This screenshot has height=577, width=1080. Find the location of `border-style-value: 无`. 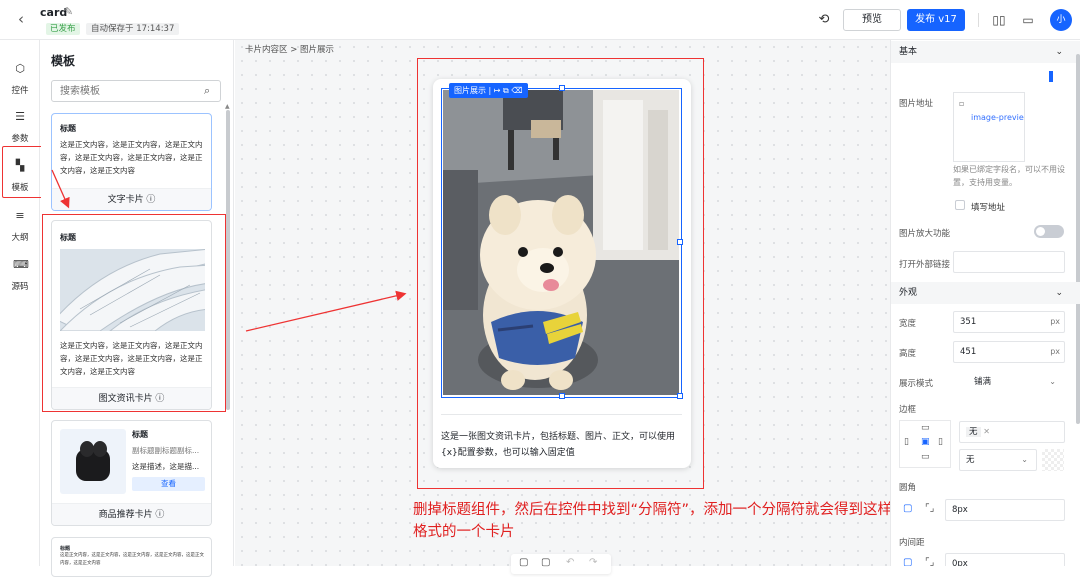

border-style-value: 无 is located at coordinates (973, 432).